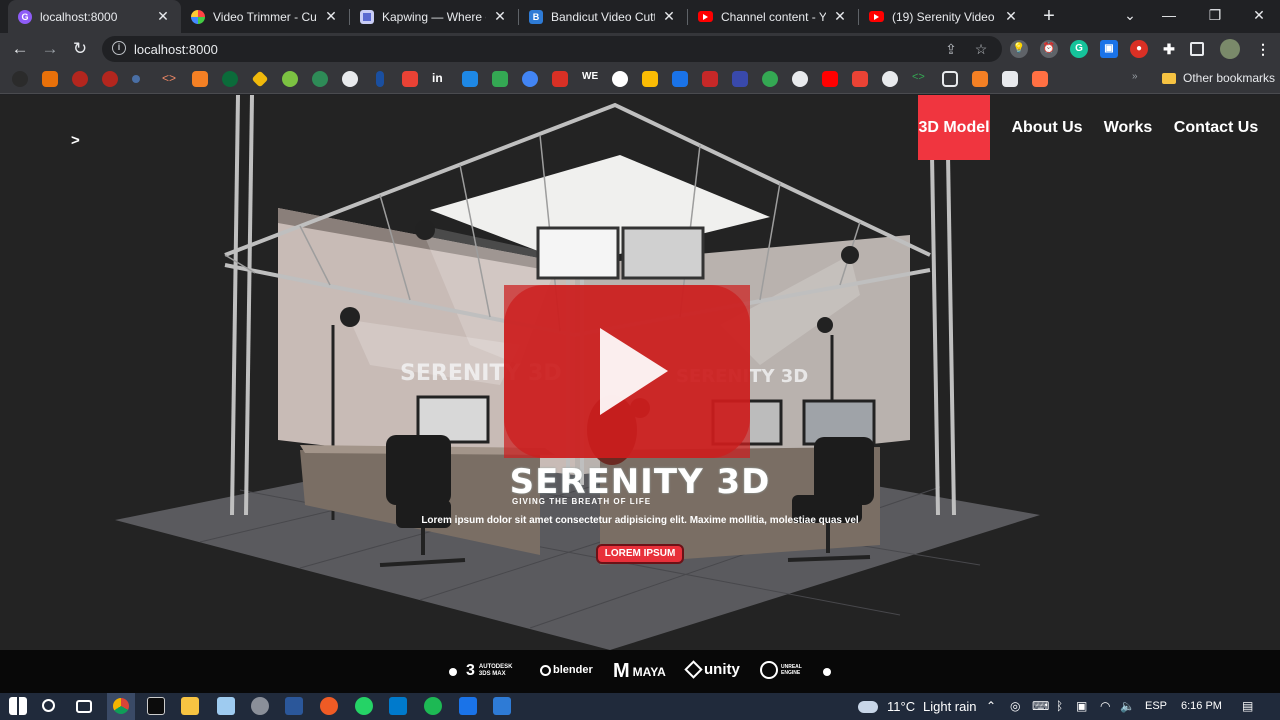  Describe the element at coordinates (265, 16) in the screenshot. I see `tab-video-trimmer: Video Trimmer - Cut Vi ✕` at that location.